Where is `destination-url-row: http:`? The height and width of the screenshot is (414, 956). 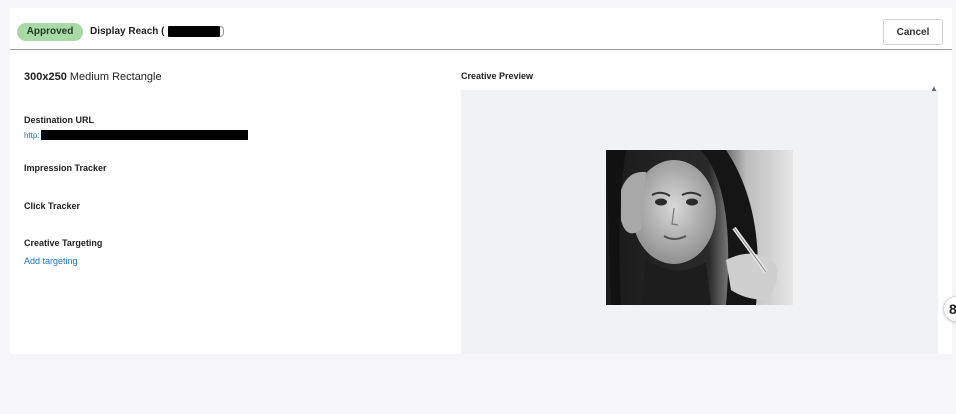
destination-url-row: http: is located at coordinates (136, 135).